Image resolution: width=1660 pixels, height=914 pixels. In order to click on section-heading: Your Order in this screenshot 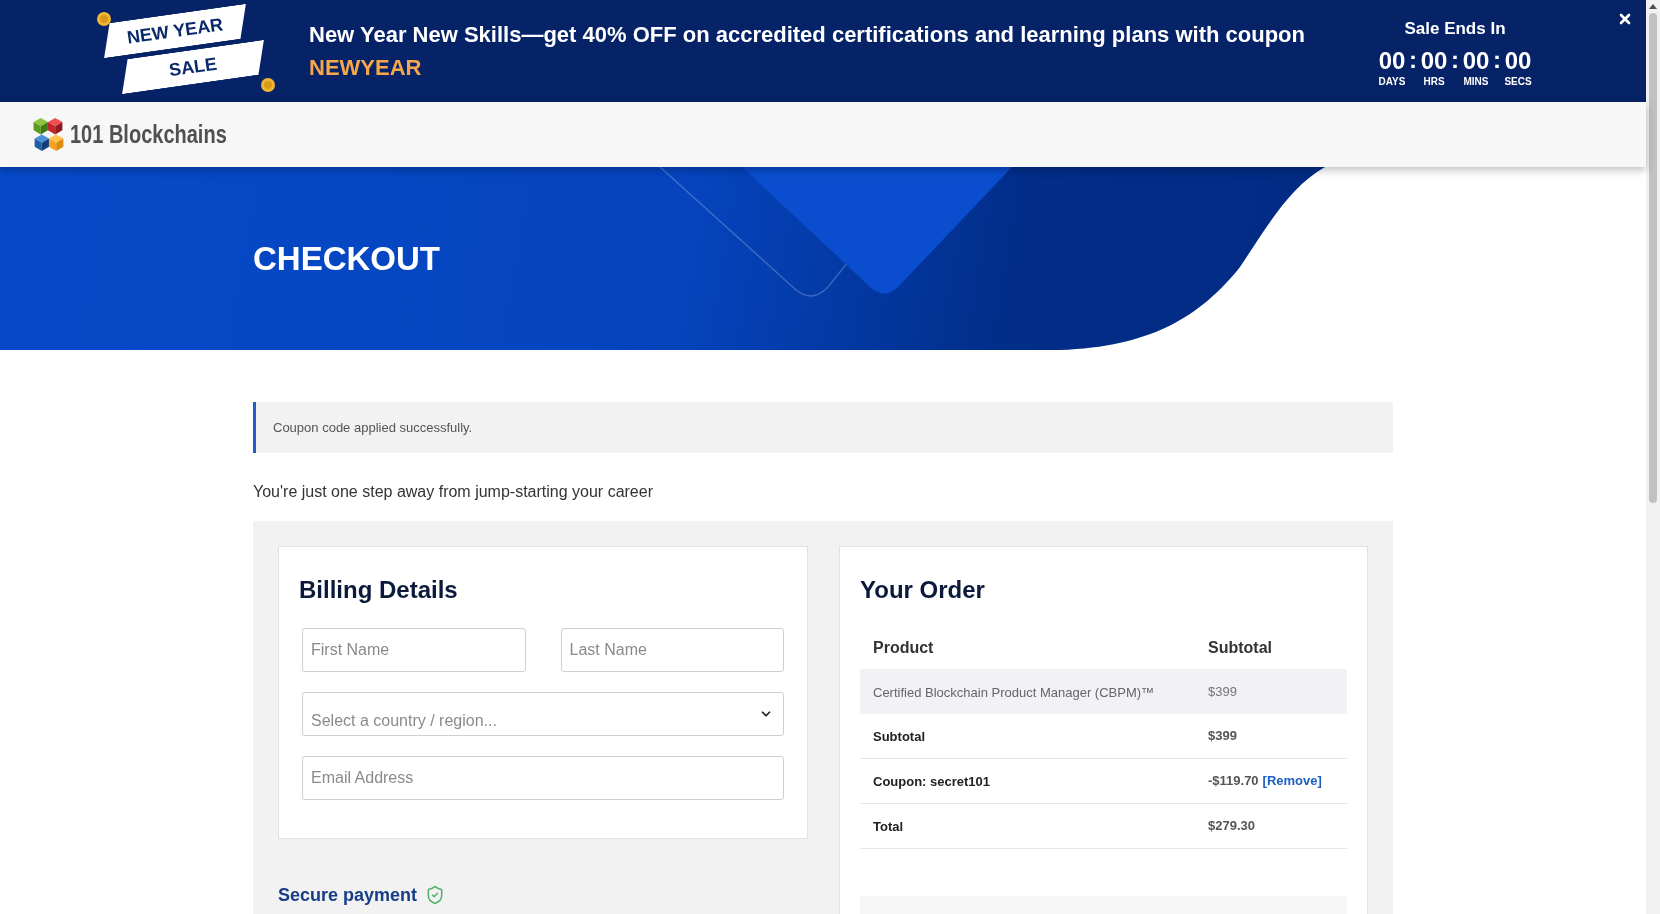, I will do `click(922, 590)`.